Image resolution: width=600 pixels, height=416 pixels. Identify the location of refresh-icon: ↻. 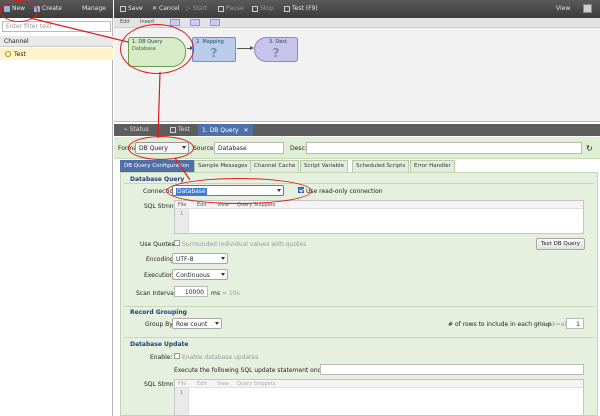
(589, 148).